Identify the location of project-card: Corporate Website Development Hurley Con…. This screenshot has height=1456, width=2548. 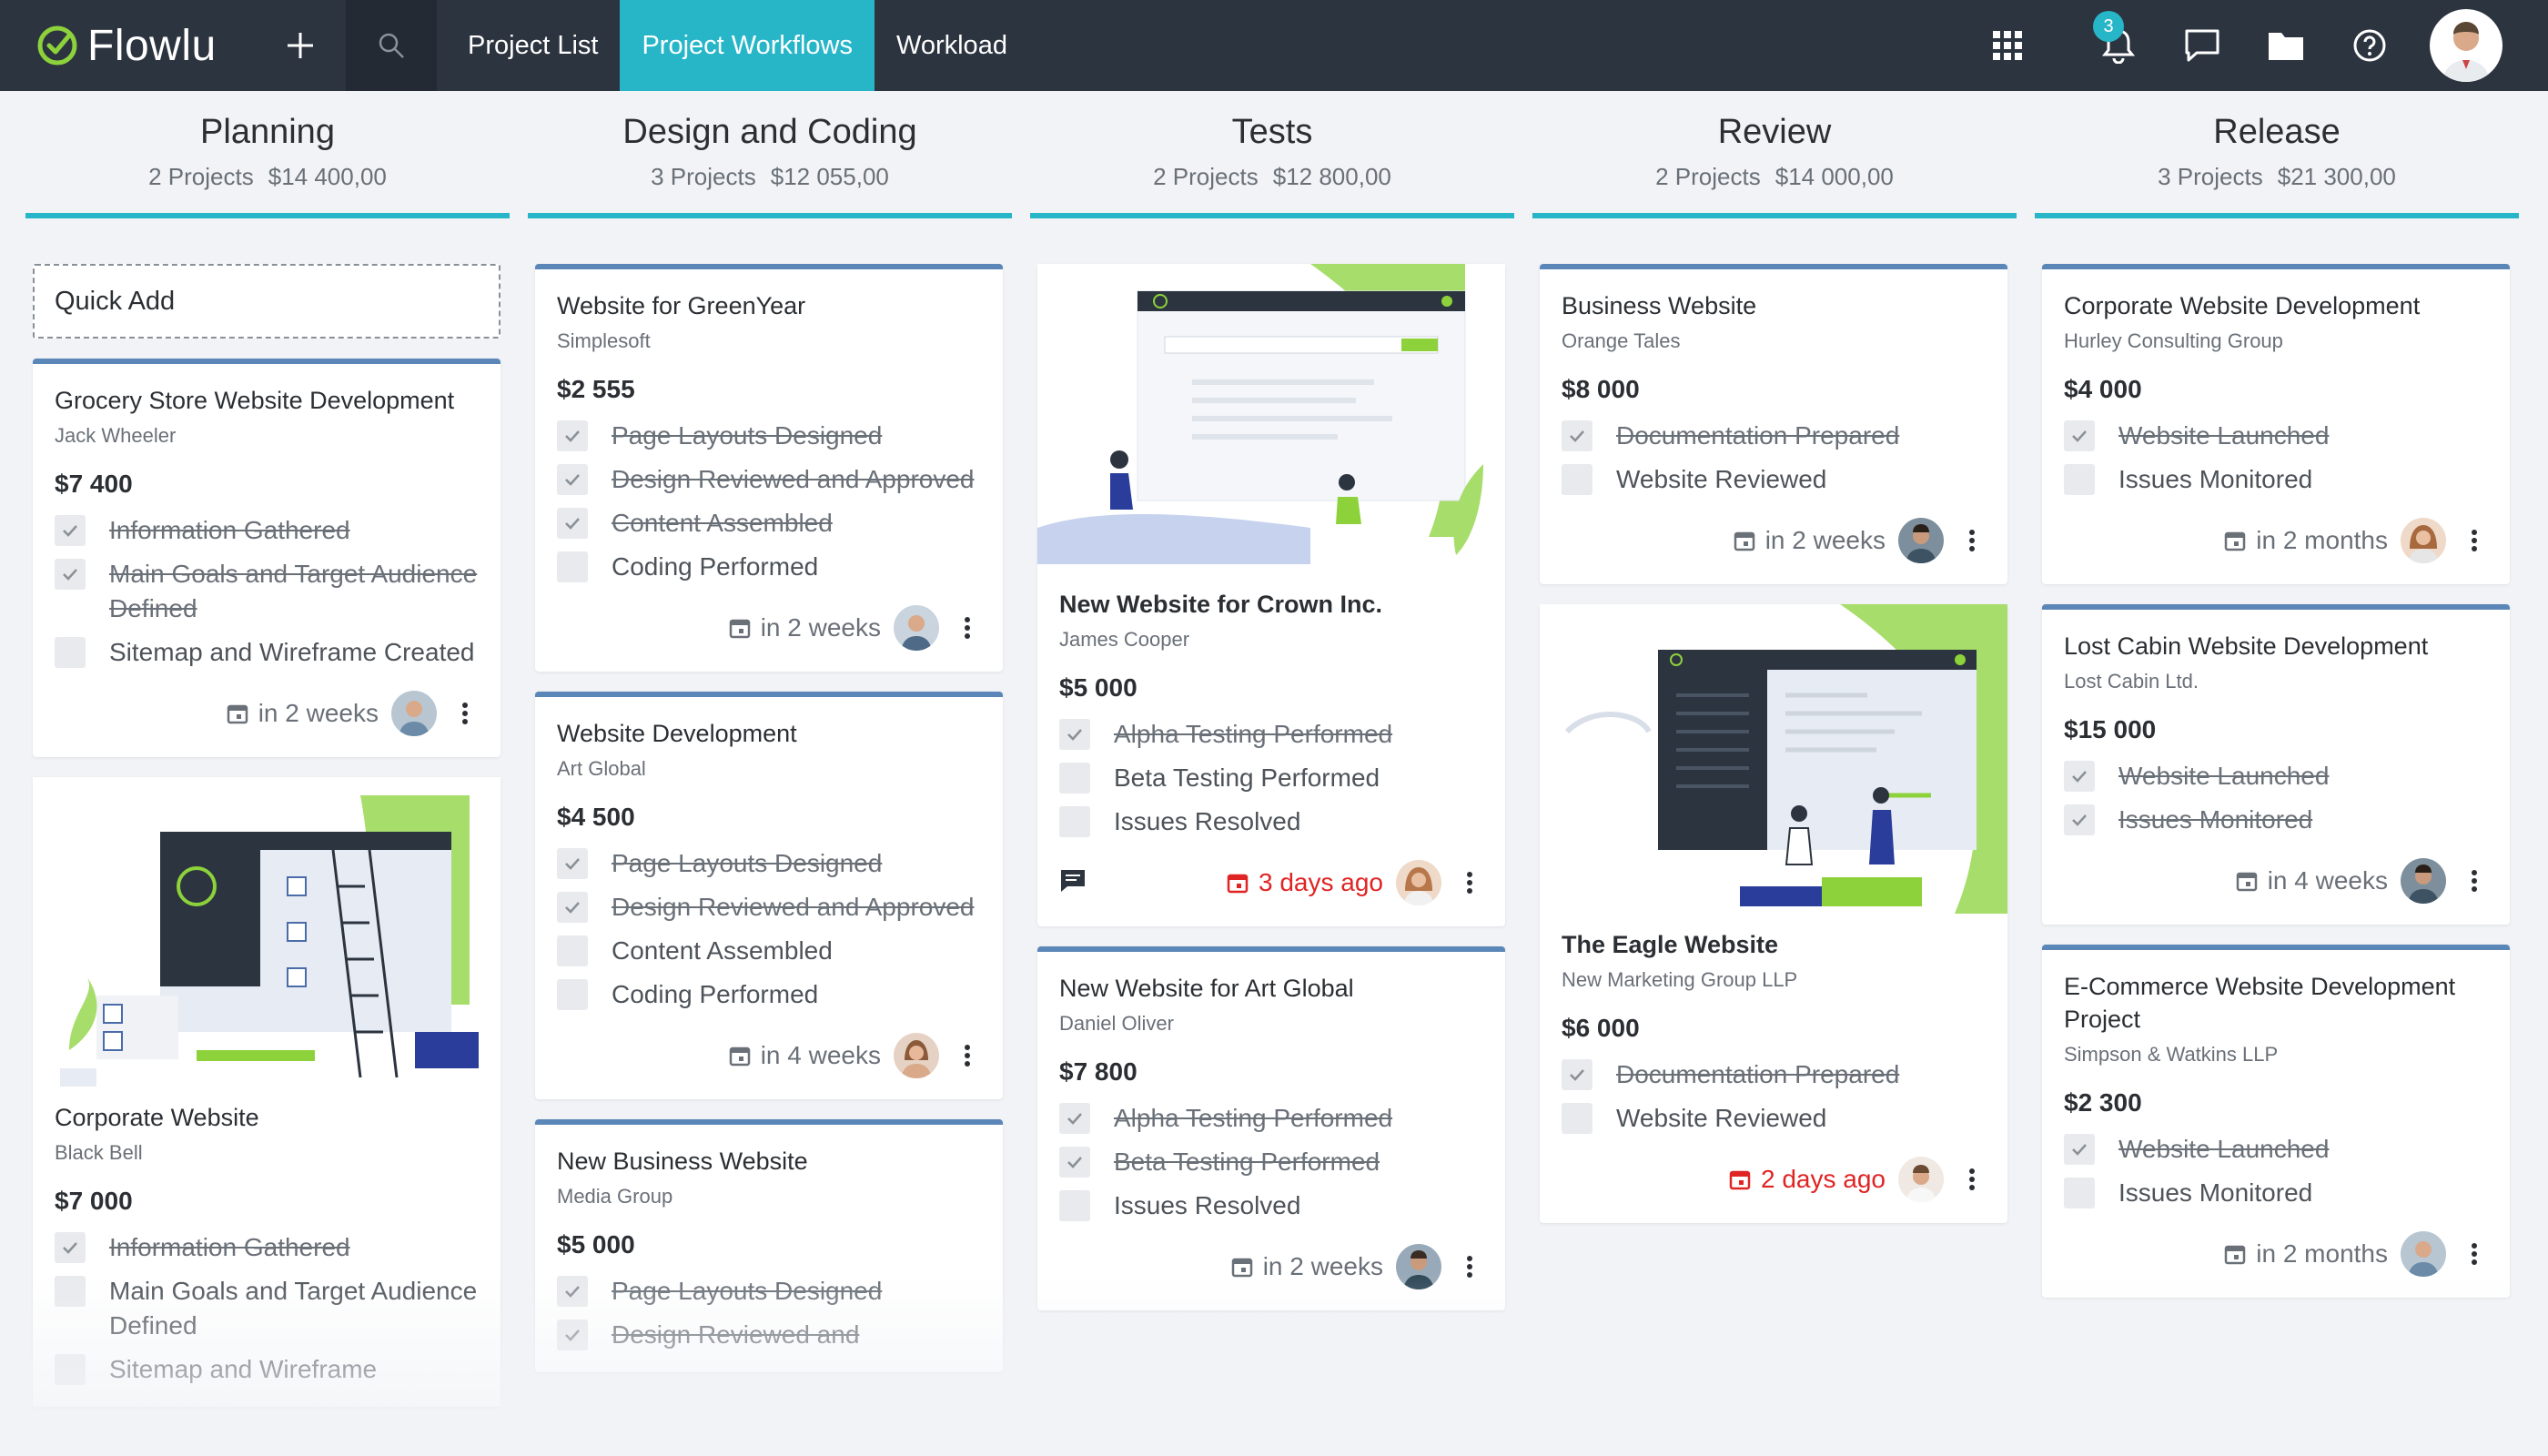
(2276, 424).